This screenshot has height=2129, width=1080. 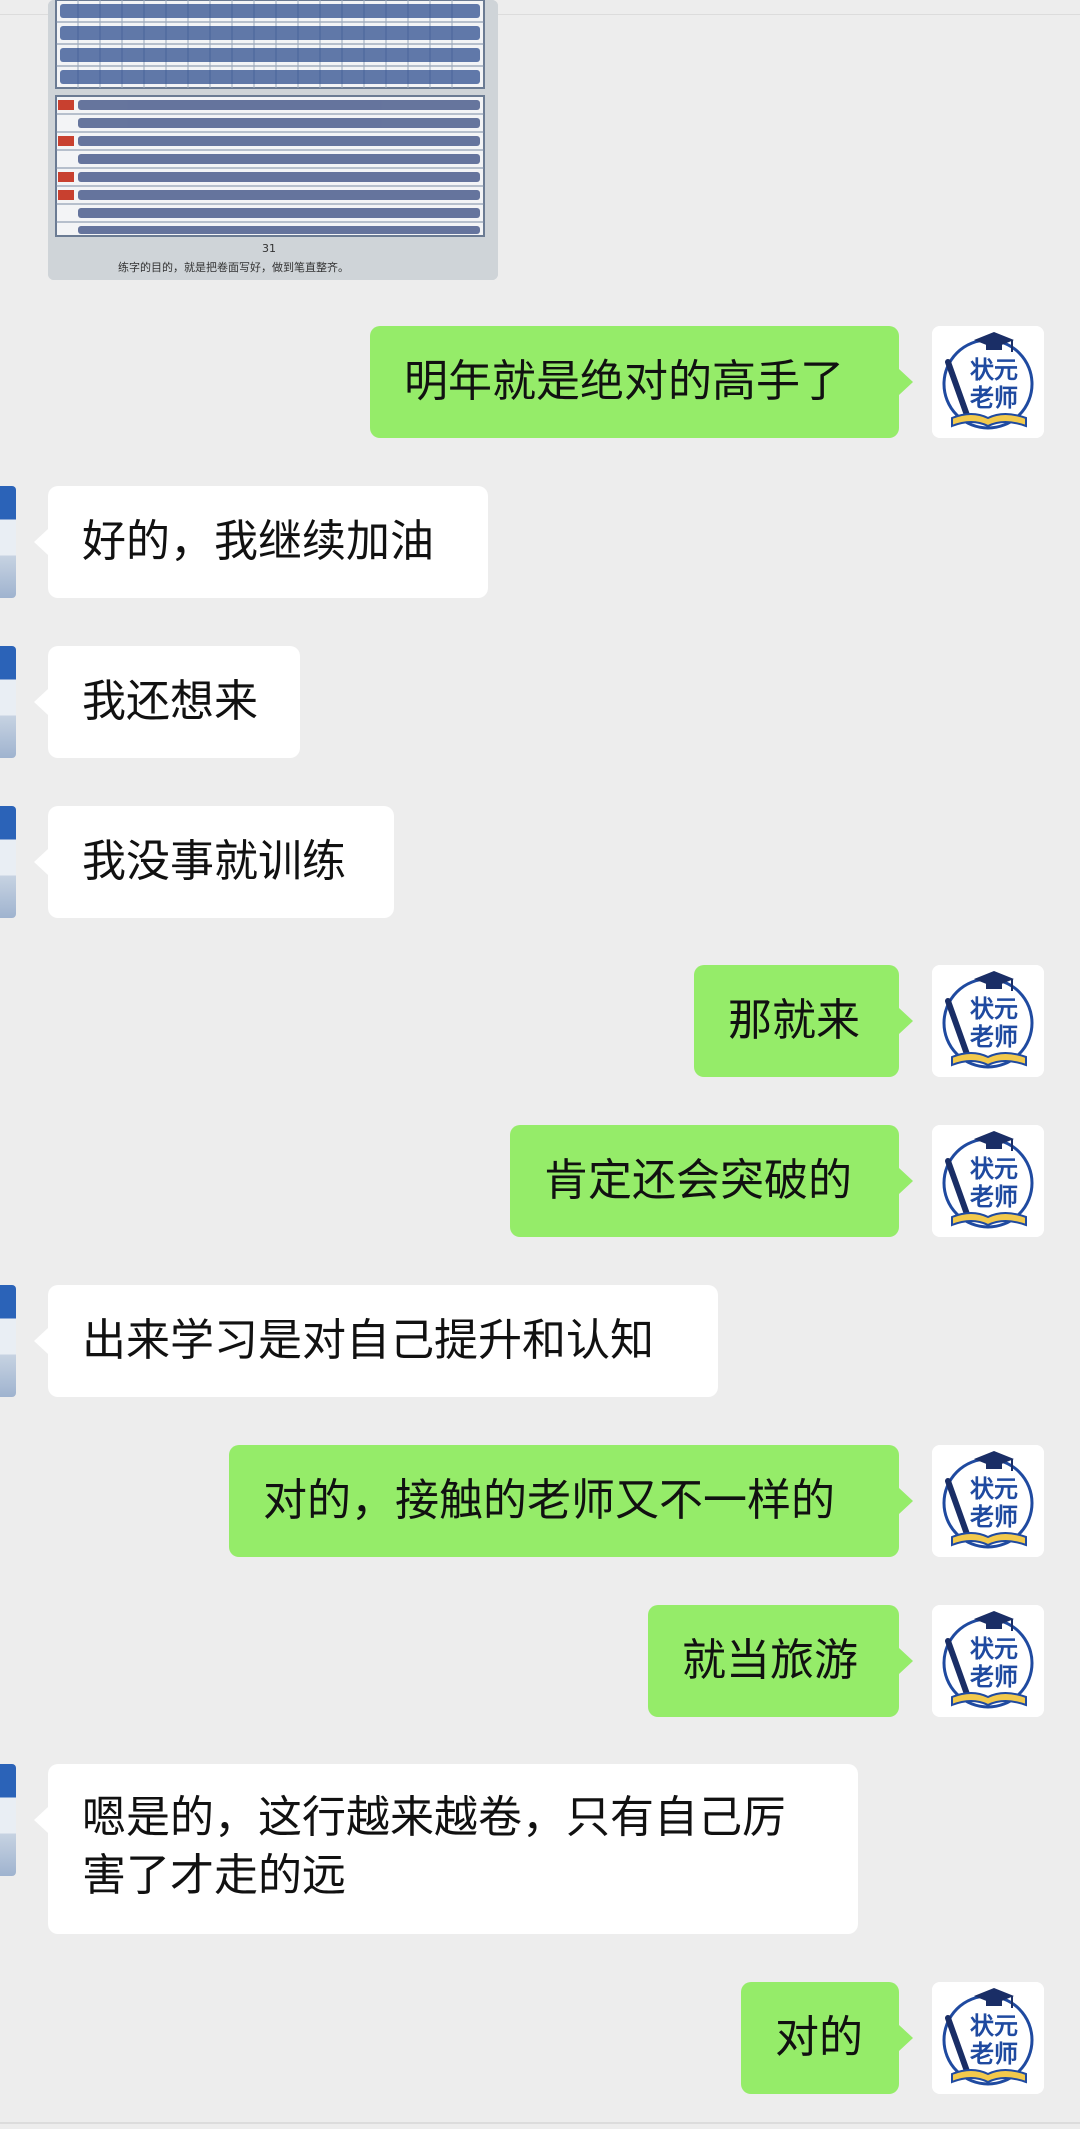 I want to click on message-bubble-self: 对的, so click(x=820, y=2038).